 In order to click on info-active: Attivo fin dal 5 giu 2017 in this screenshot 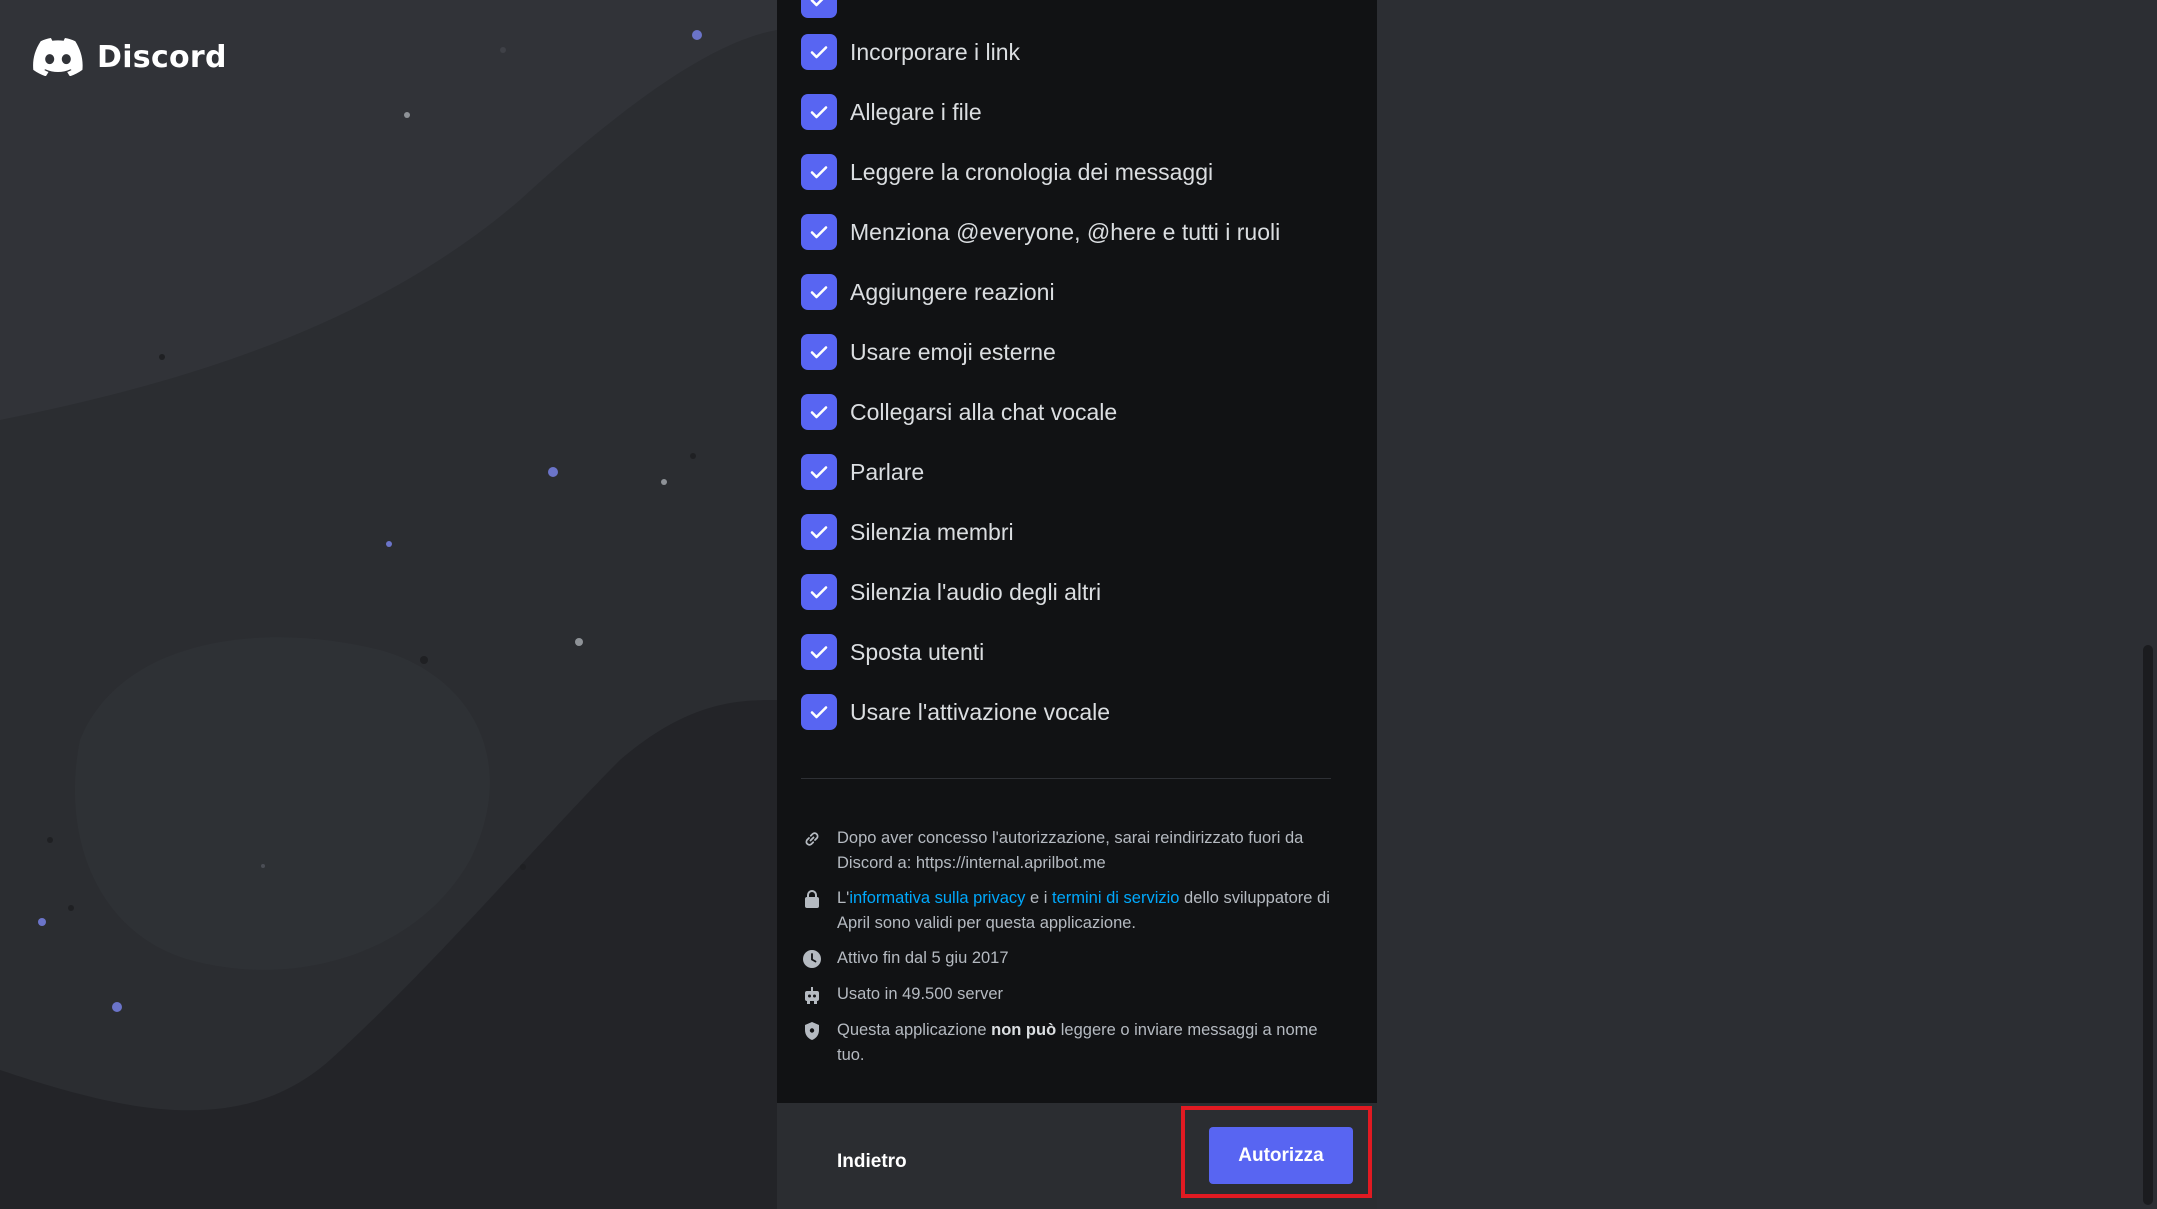, I will do `click(1071, 958)`.